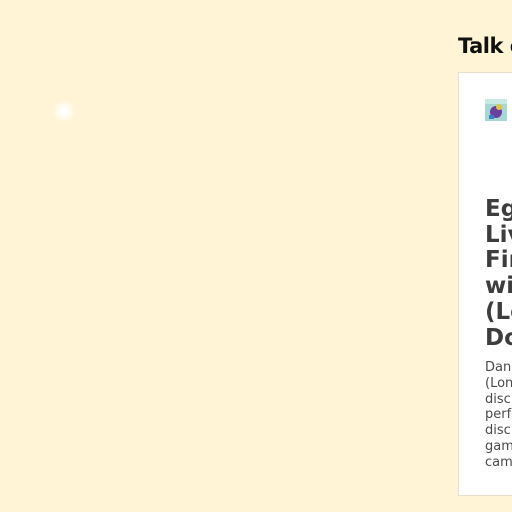  Describe the element at coordinates (498, 415) in the screenshot. I see `article-excerpt: Dan (Lon disc perf disc gam cam` at that location.